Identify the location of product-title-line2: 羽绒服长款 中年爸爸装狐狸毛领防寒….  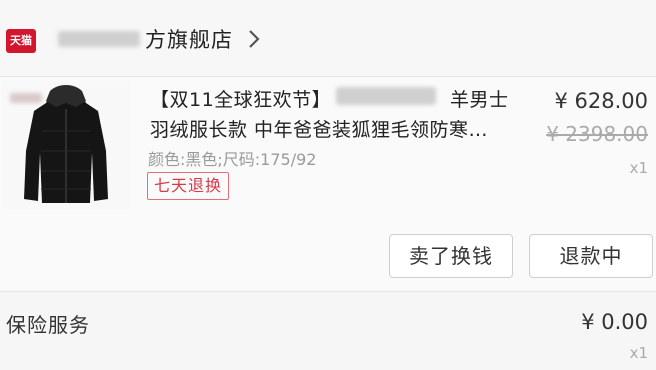
(319, 128).